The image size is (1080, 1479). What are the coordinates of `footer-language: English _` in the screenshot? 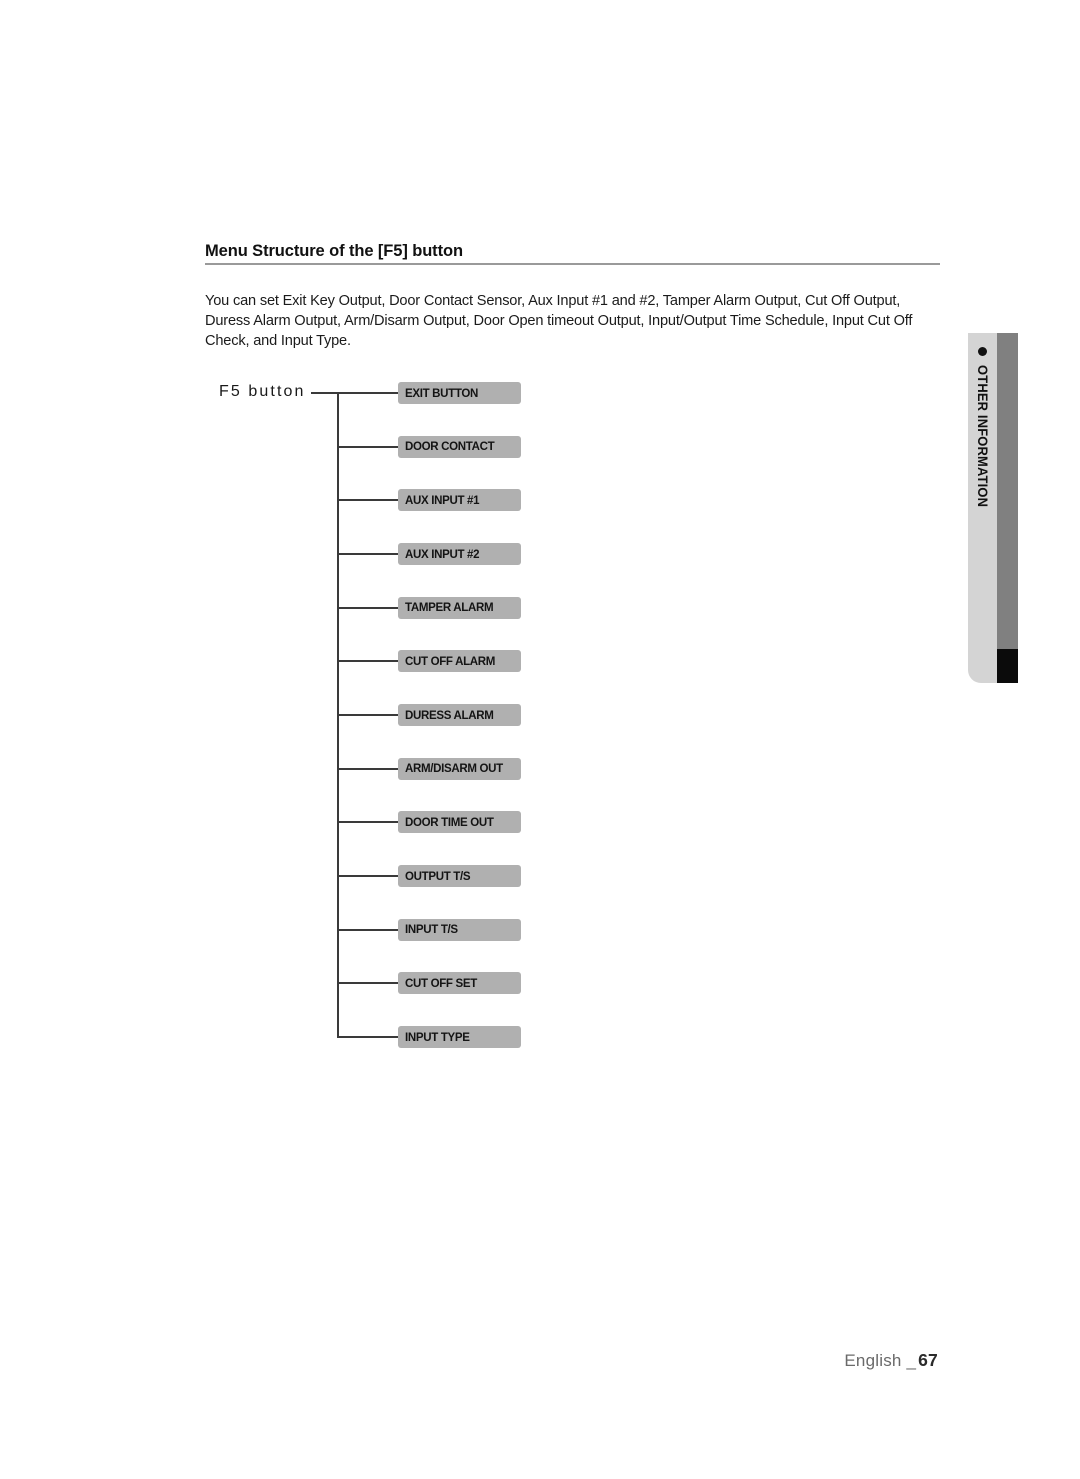 It's located at (880, 1360).